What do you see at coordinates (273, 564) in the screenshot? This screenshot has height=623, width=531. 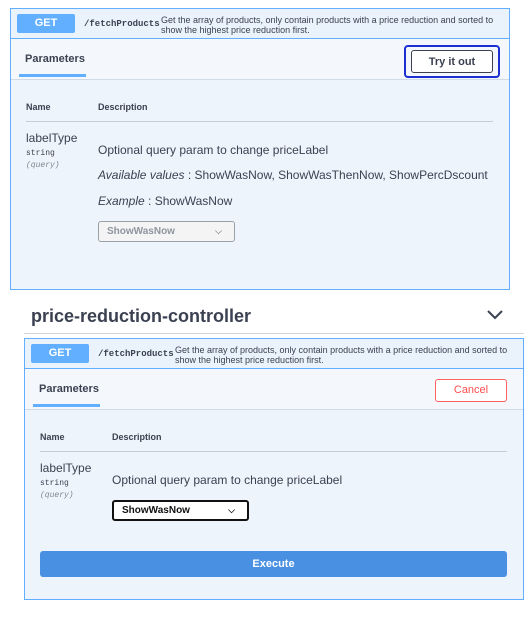 I see `execute-button: Execute` at bounding box center [273, 564].